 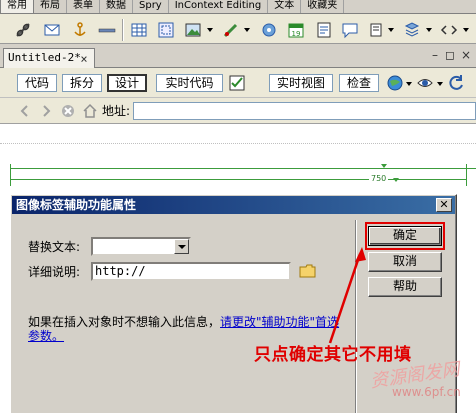 I want to click on table-width-menu-arrow-icon, so click(x=396, y=180).